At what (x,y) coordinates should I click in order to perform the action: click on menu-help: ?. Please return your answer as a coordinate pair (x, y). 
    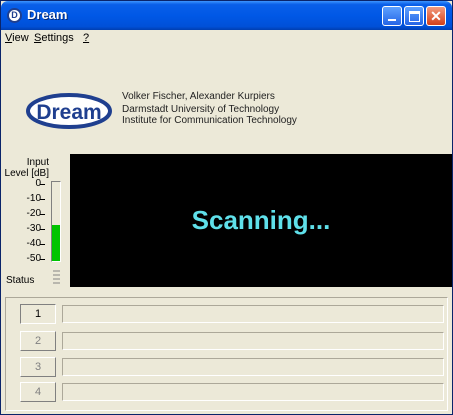
    Looking at the image, I should click on (86, 38).